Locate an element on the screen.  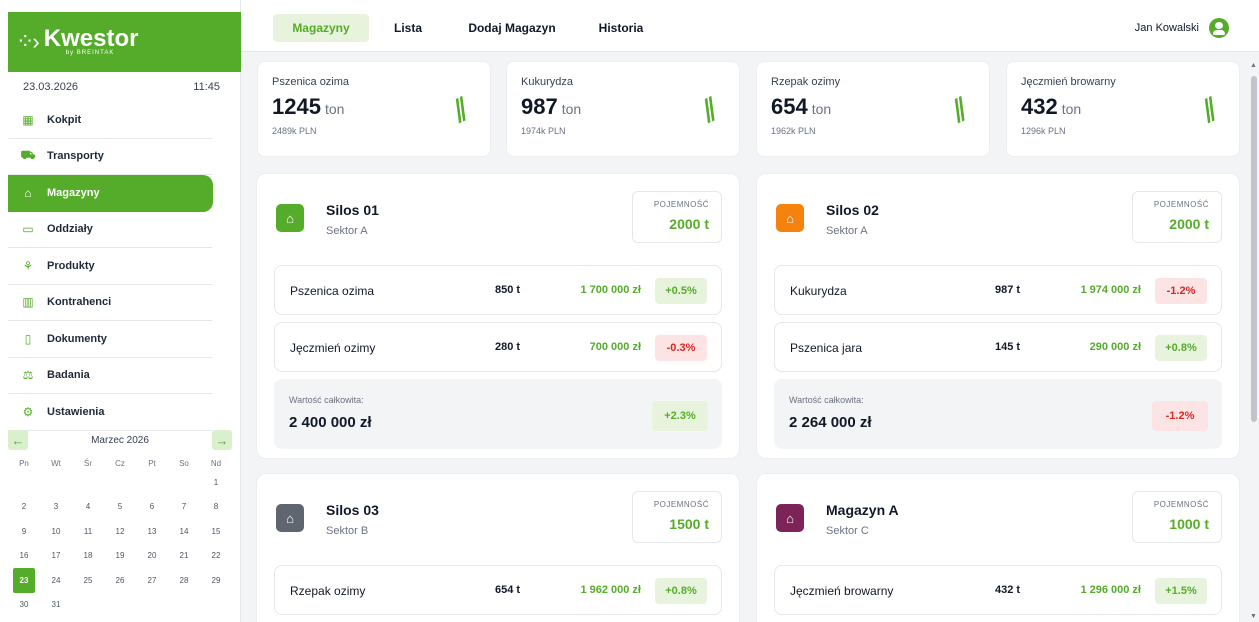
calendar-day-today: 23 is located at coordinates (24, 580).